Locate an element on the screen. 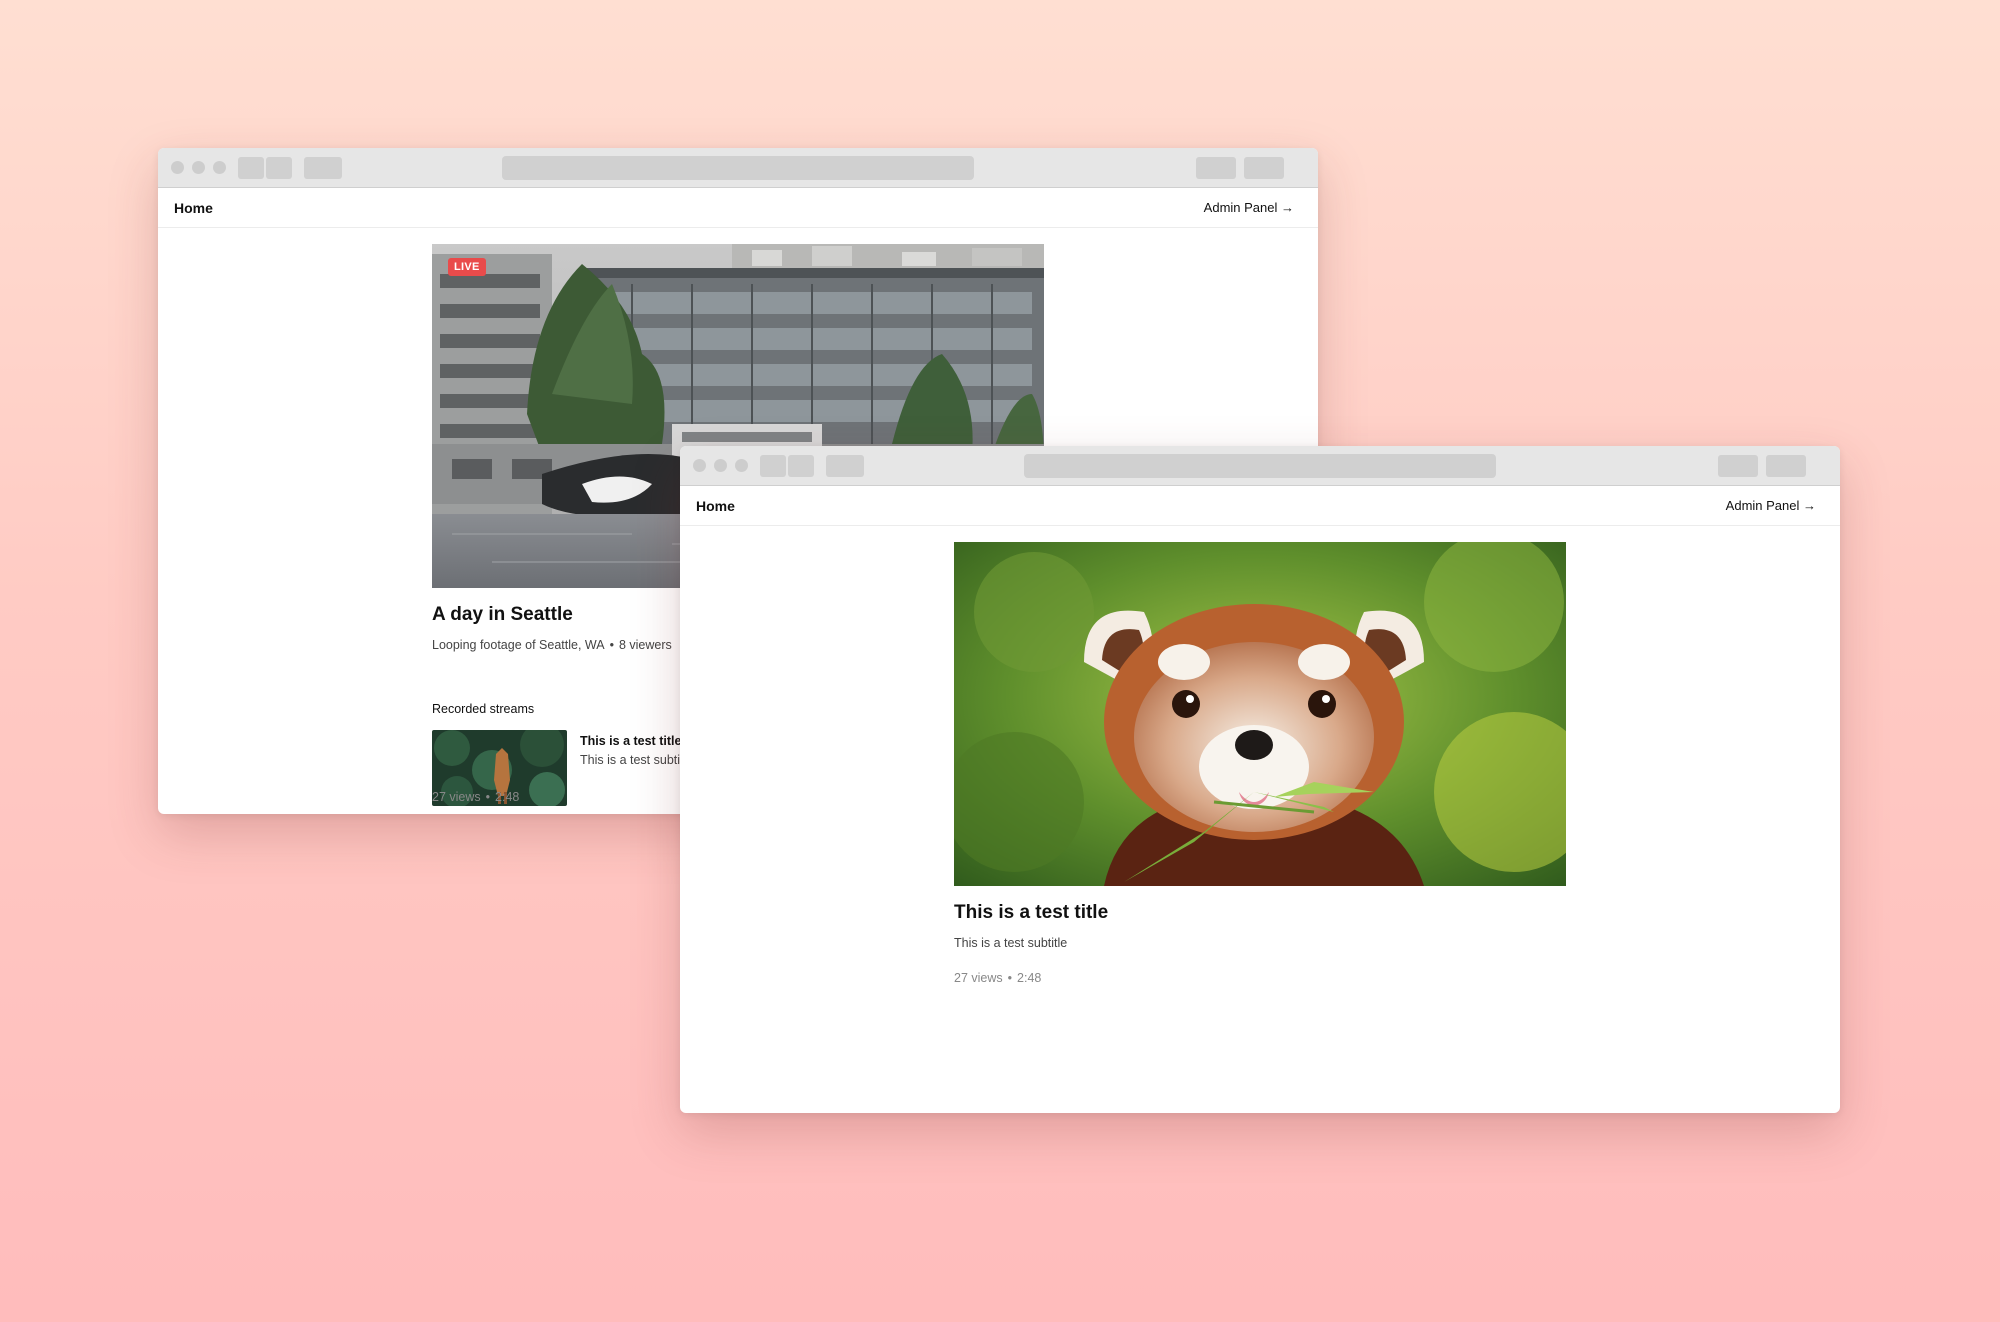 This screenshot has height=1322, width=2000. recorded-stream-title: This is a test title is located at coordinates (631, 741).